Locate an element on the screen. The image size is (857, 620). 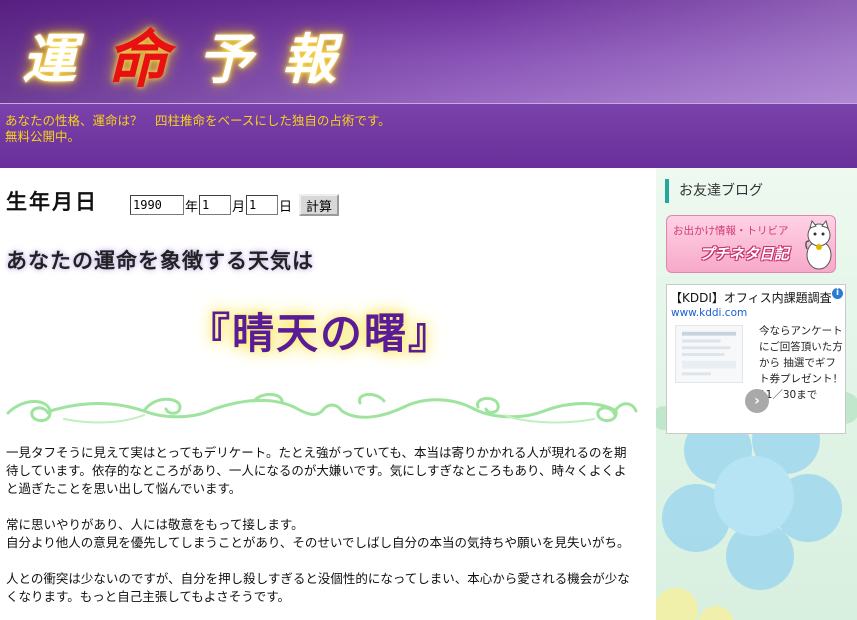
banner-title: プチネタ日記 is located at coordinates (744, 254).